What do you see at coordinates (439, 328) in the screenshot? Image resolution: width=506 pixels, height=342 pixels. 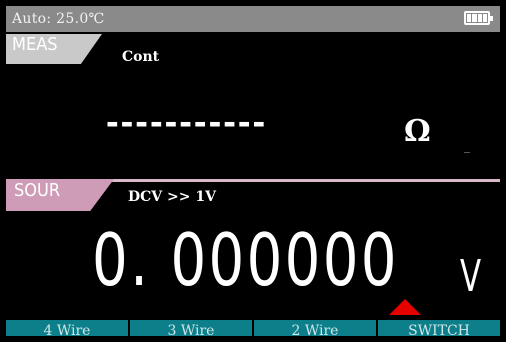 I see `softkey-switch: SWITCH` at bounding box center [439, 328].